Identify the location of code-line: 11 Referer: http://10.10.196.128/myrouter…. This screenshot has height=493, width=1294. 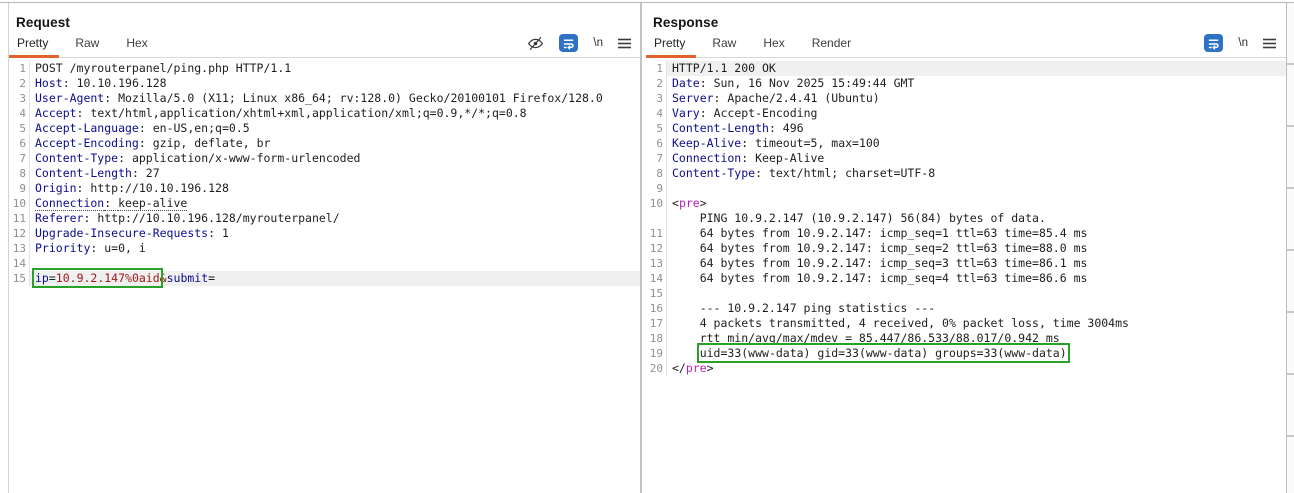
(325, 218).